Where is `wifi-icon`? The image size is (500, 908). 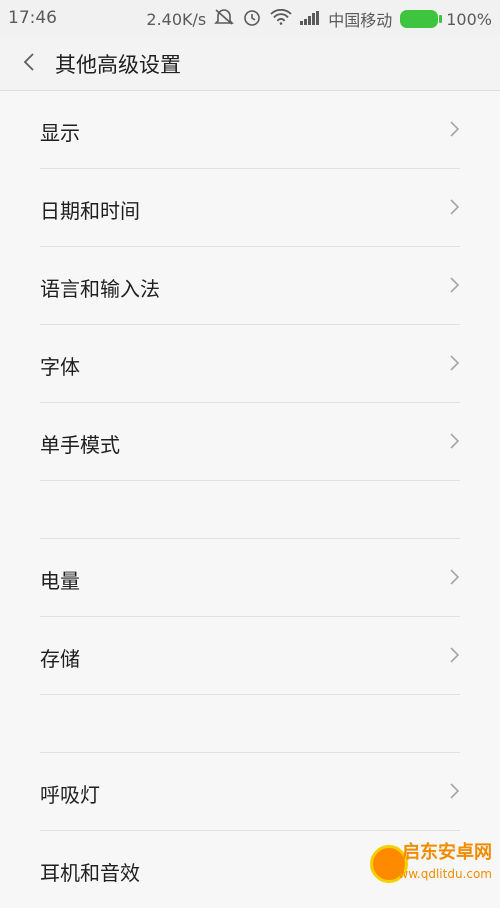 wifi-icon is located at coordinates (281, 18).